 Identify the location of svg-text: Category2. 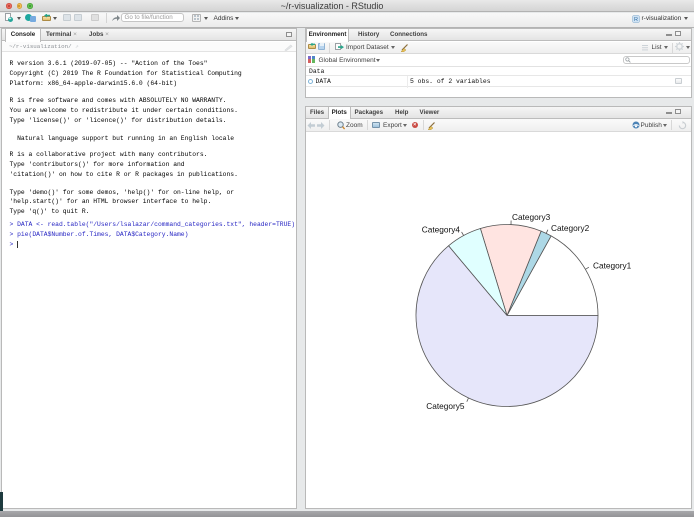
(570, 228).